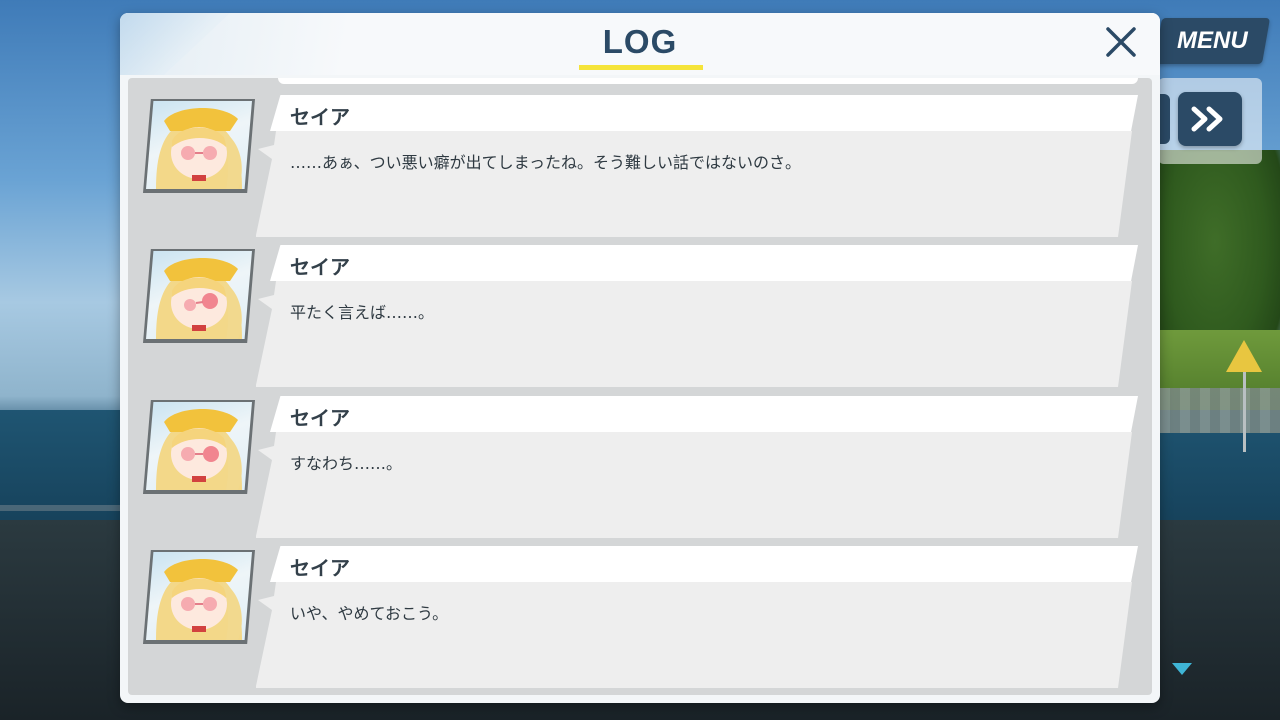 This screenshot has width=1280, height=720. I want to click on previous-entry-edge, so click(708, 81).